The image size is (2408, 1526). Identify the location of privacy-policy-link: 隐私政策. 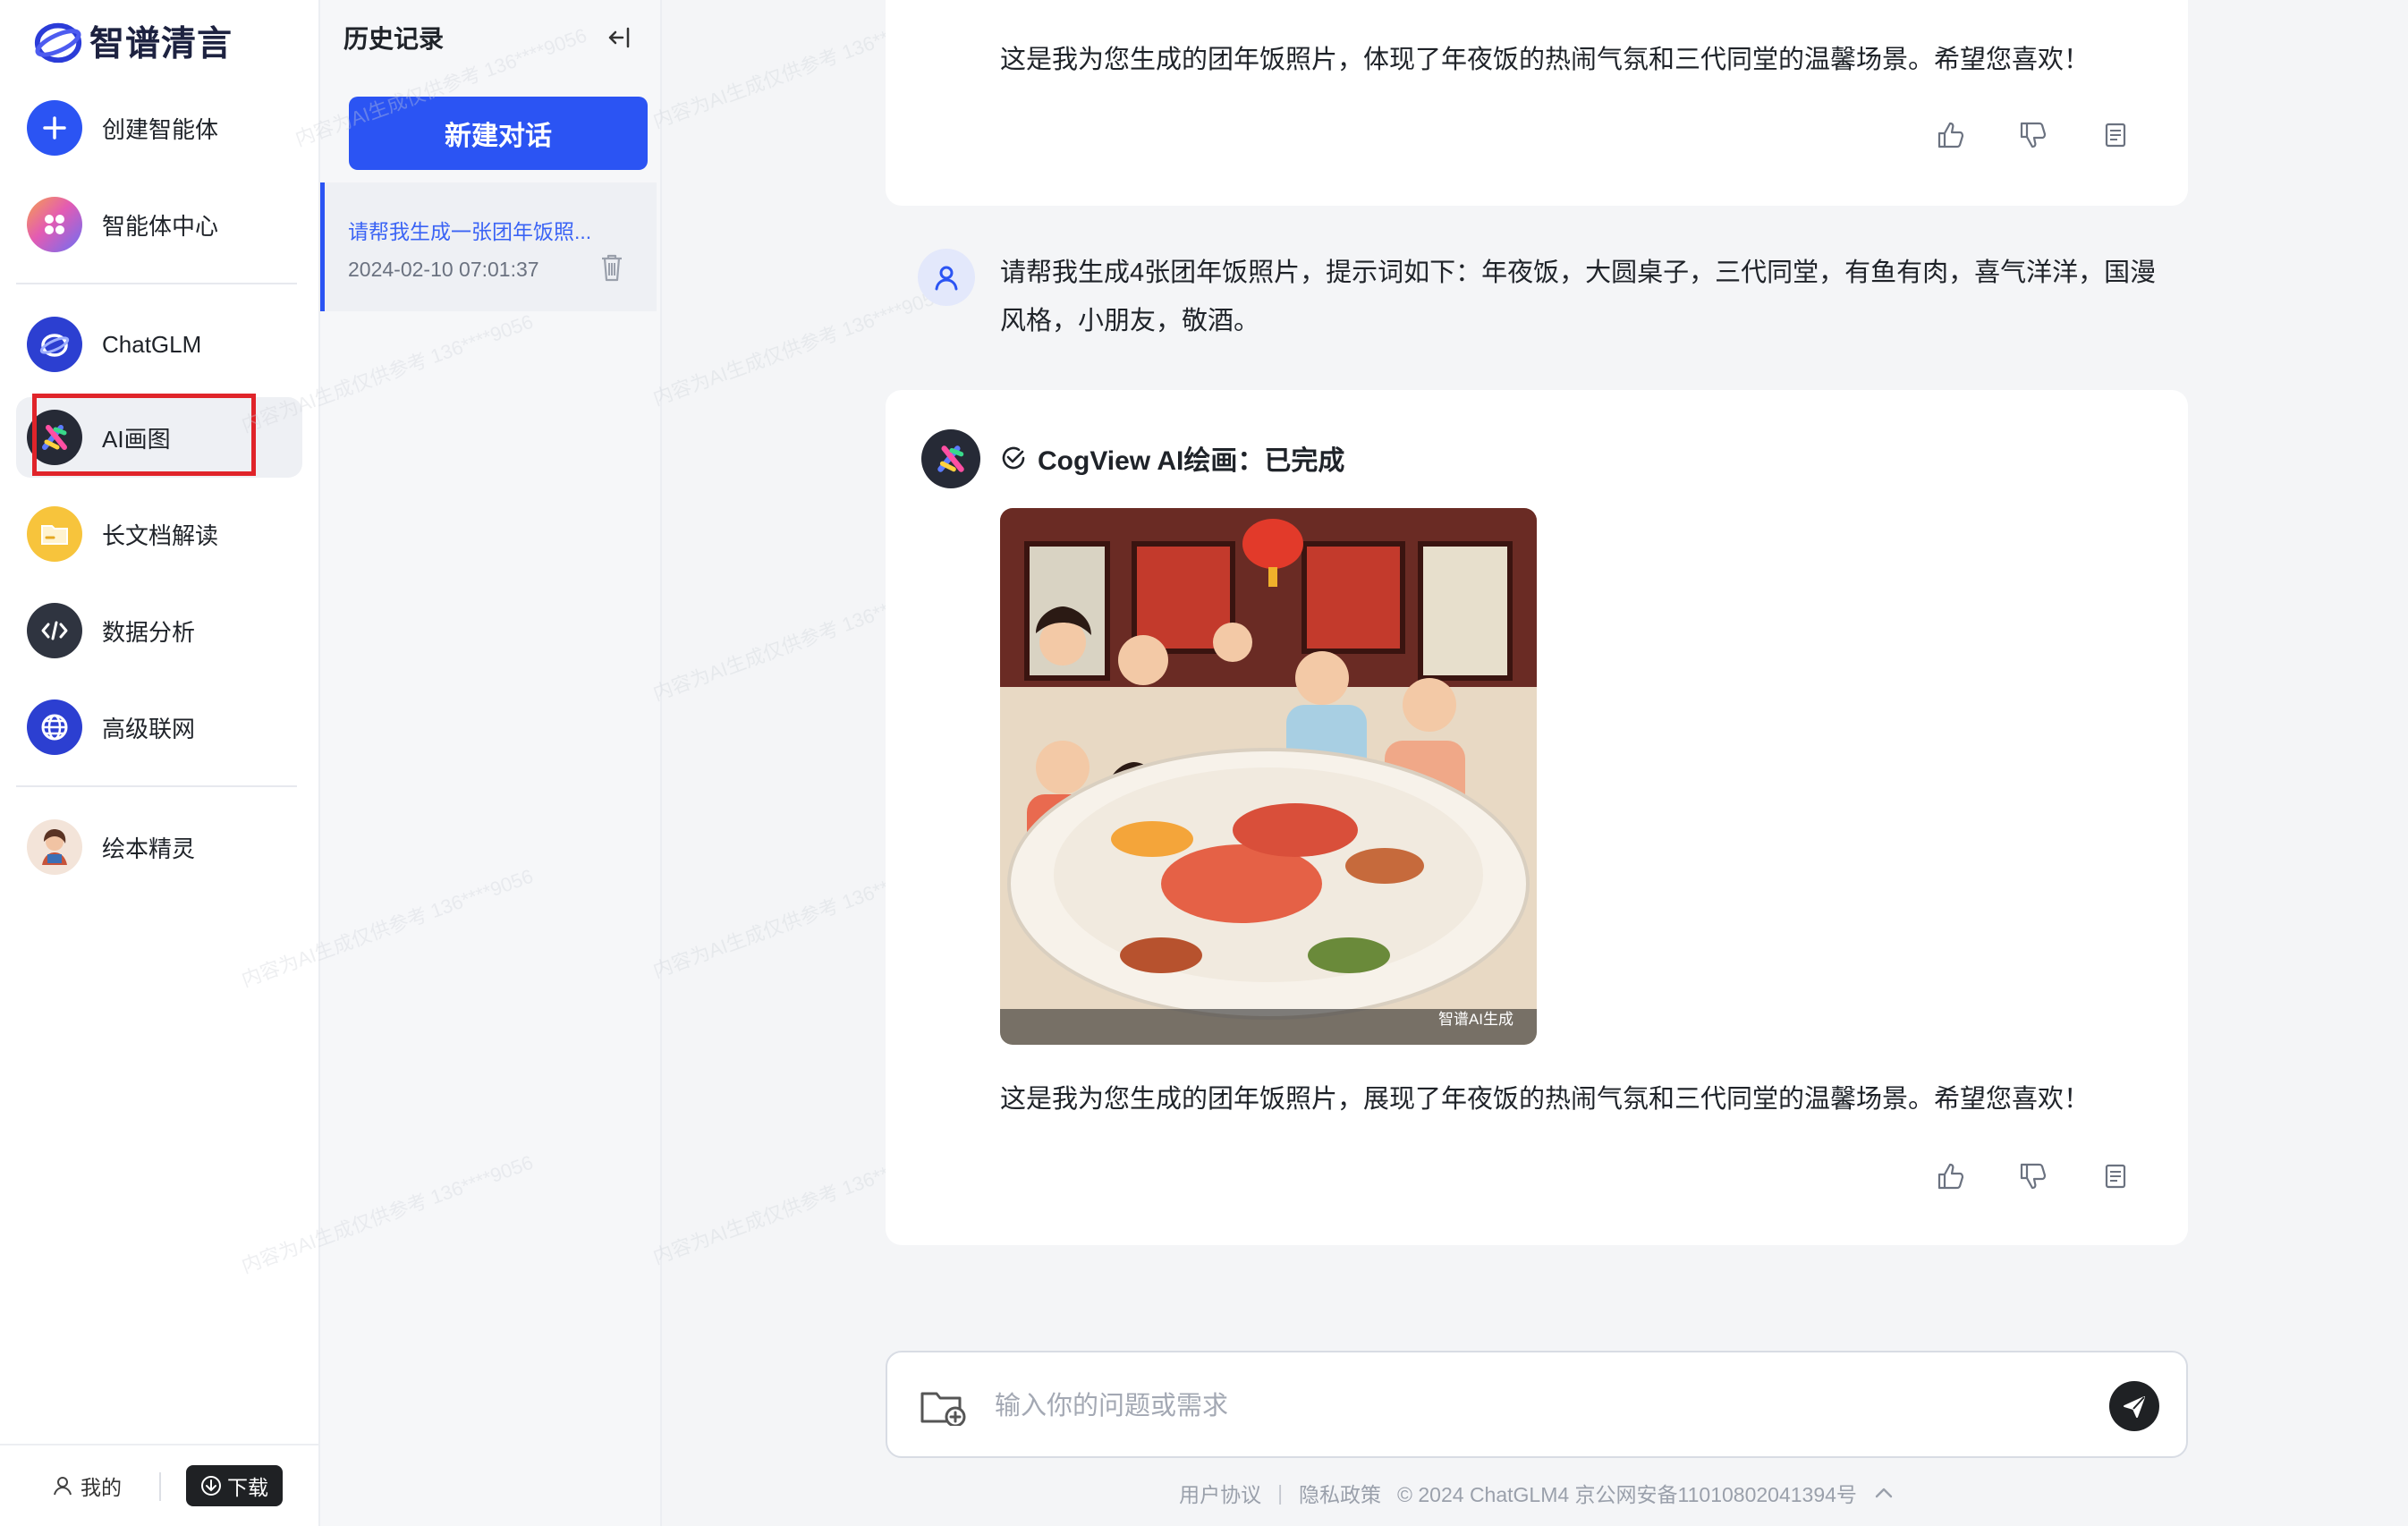
(1340, 1493).